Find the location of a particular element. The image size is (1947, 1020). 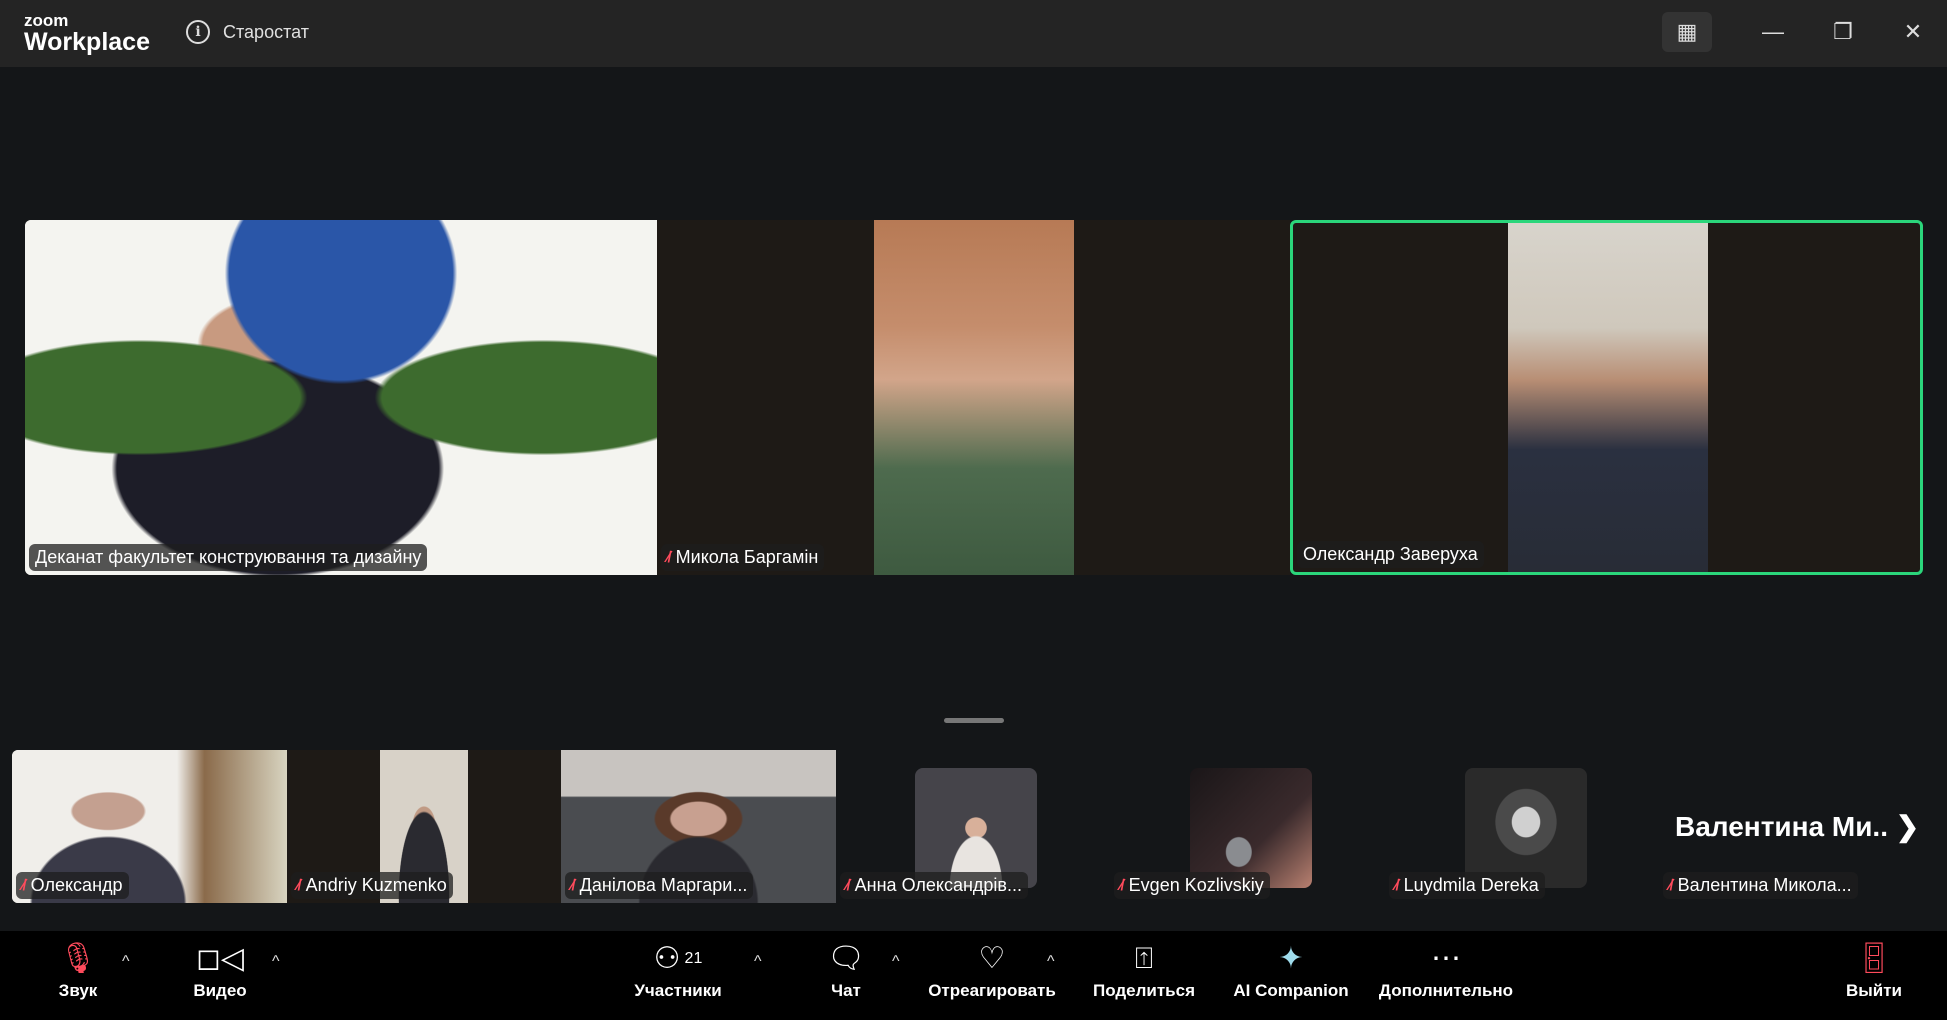

title-bar: zoom Workplace i Старостат ▦ — ❐ ✕ is located at coordinates (973, 33).